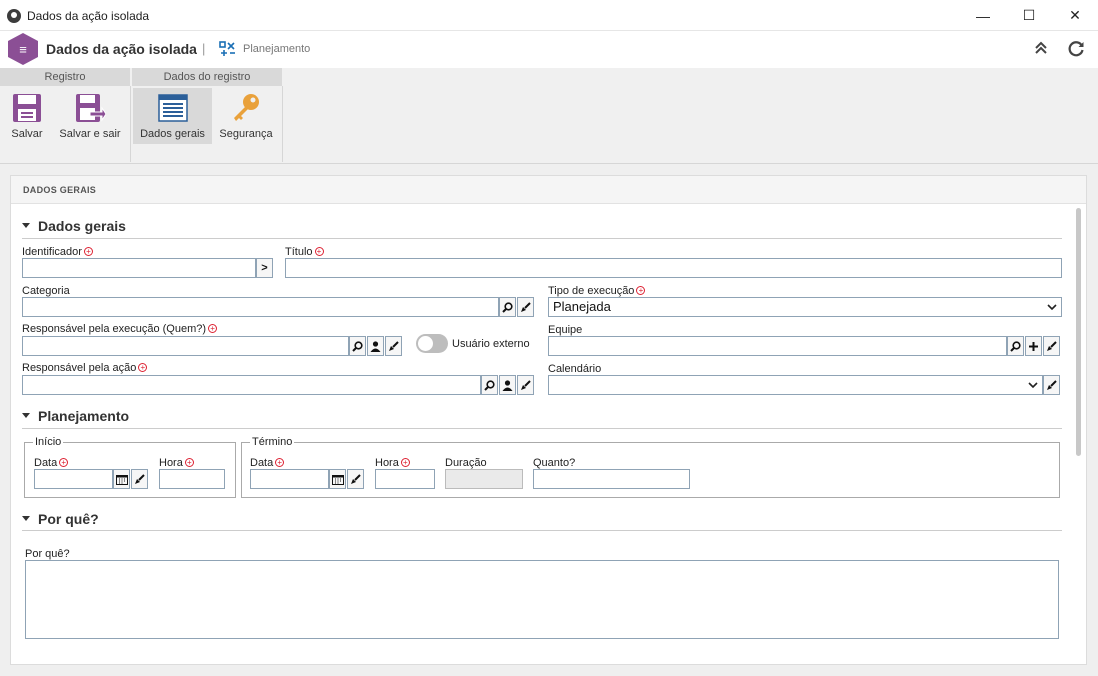 The image size is (1098, 676). Describe the element at coordinates (1033, 385) in the screenshot. I see `chevron-down-icon` at that location.